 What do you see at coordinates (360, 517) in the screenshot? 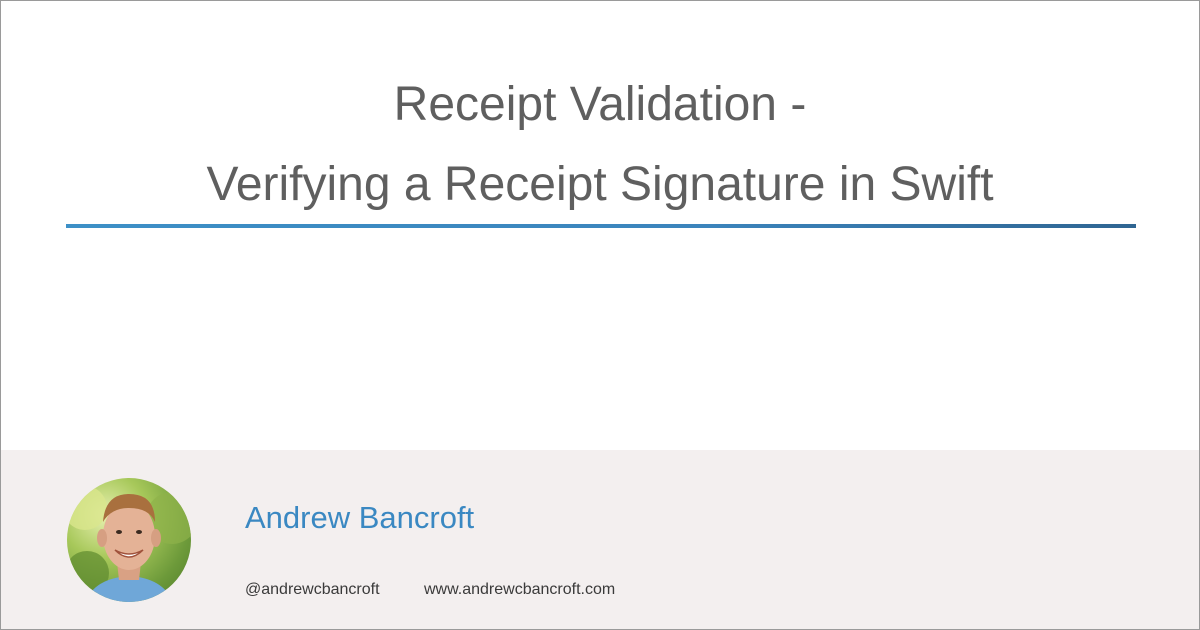
I see `author-name: Andrew Bancroft` at bounding box center [360, 517].